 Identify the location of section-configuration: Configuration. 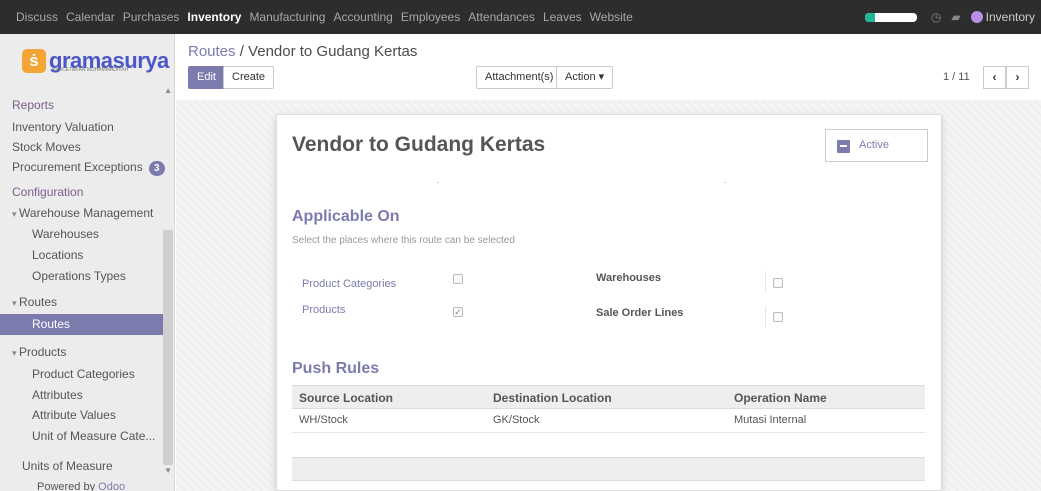
(48, 192).